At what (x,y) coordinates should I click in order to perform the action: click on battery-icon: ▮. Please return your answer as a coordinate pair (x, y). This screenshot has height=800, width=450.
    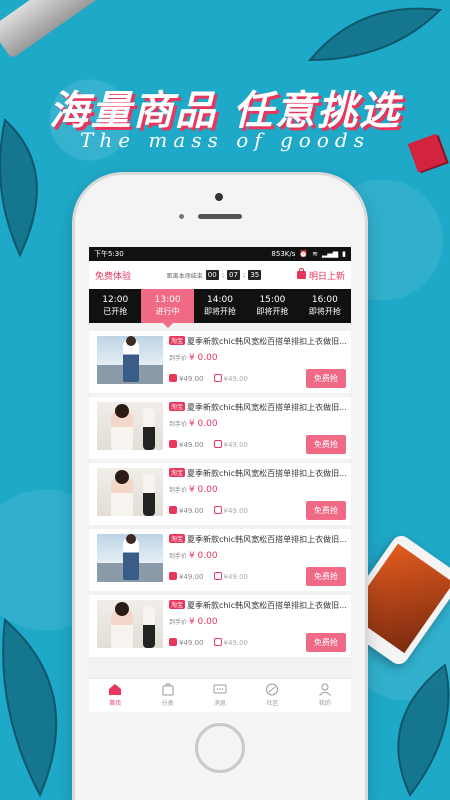
    Looking at the image, I should click on (344, 254).